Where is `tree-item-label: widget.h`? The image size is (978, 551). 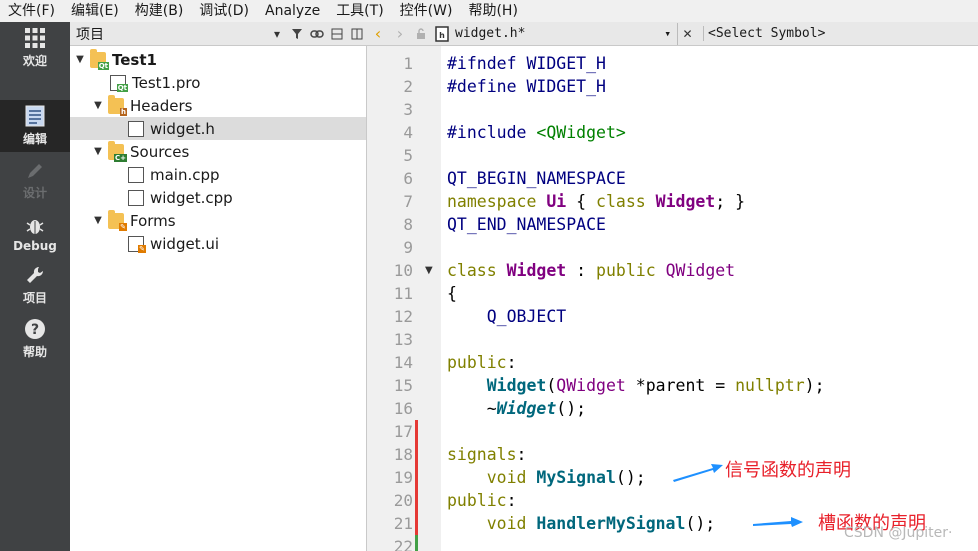
tree-item-label: widget.h is located at coordinates (182, 128).